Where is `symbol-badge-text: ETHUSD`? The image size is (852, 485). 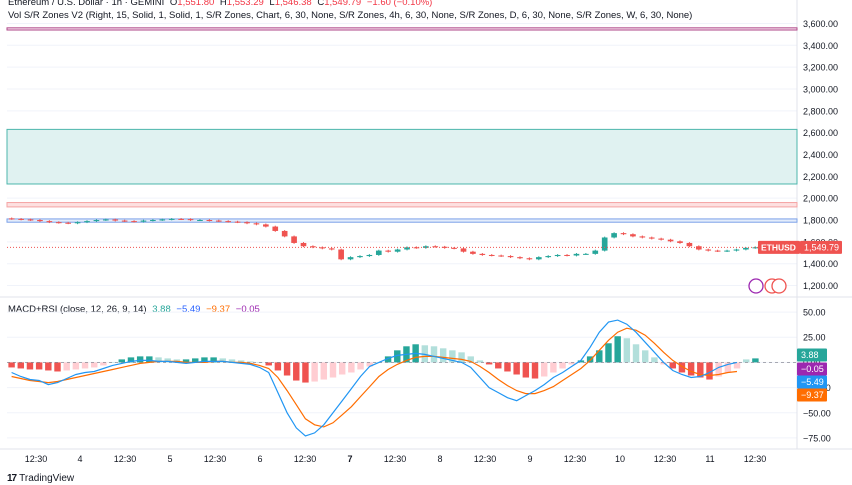
symbol-badge-text: ETHUSD is located at coordinates (778, 247).